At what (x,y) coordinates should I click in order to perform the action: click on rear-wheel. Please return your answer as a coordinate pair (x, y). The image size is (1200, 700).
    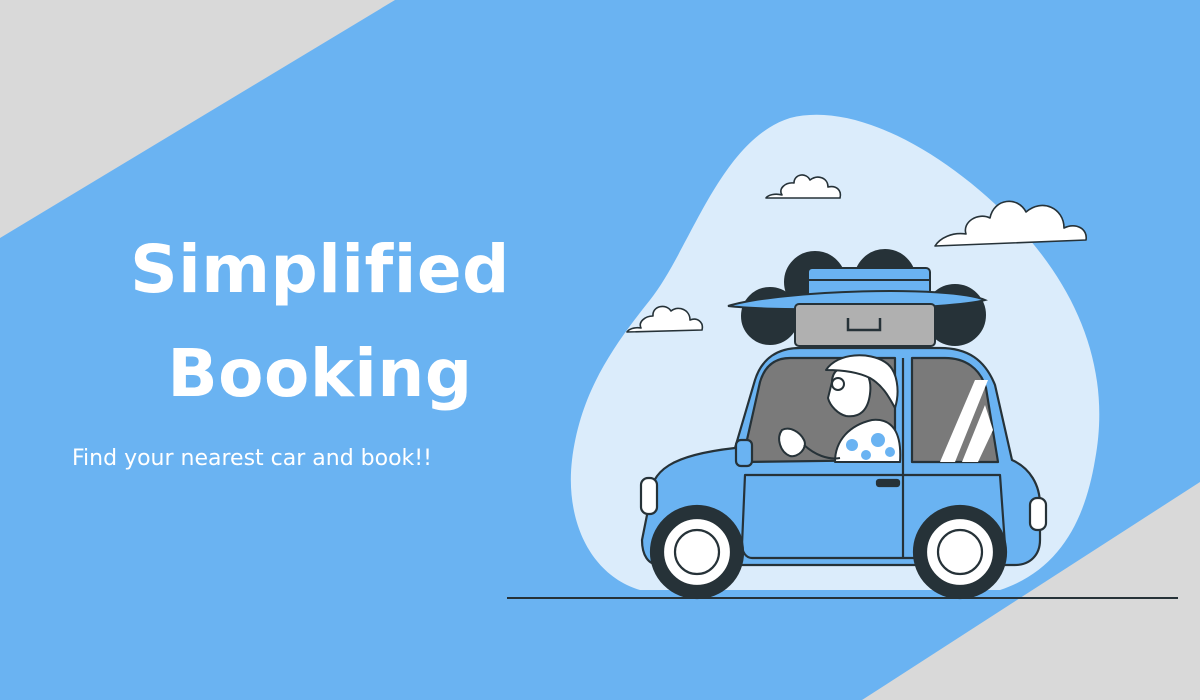
    Looking at the image, I should click on (960, 552).